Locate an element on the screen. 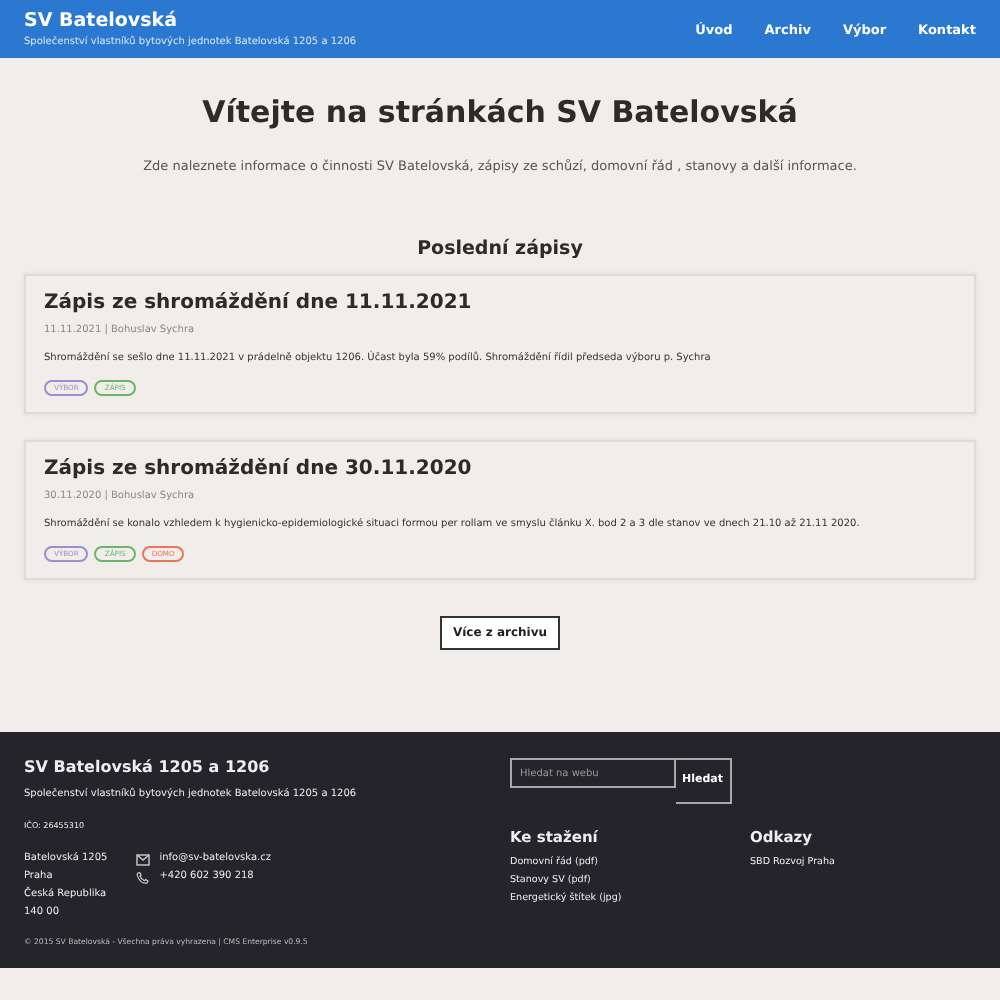 This screenshot has width=1000, height=1000. post-title: Zápis ze shromáždění dne 11.11.2021 is located at coordinates (500, 303).